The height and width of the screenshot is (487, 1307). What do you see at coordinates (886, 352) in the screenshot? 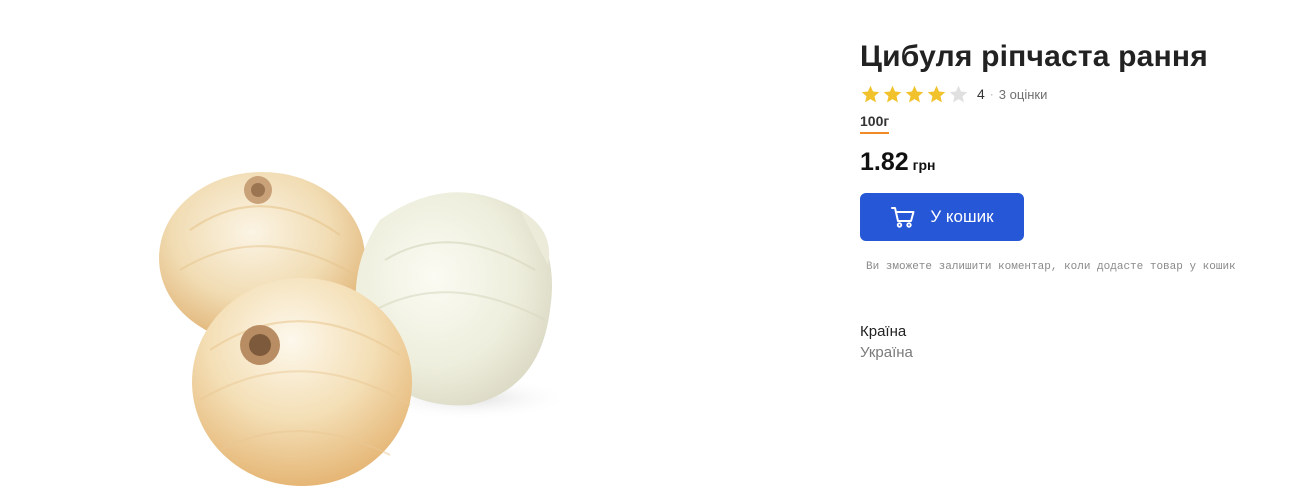
I see `country-value: Україна` at bounding box center [886, 352].